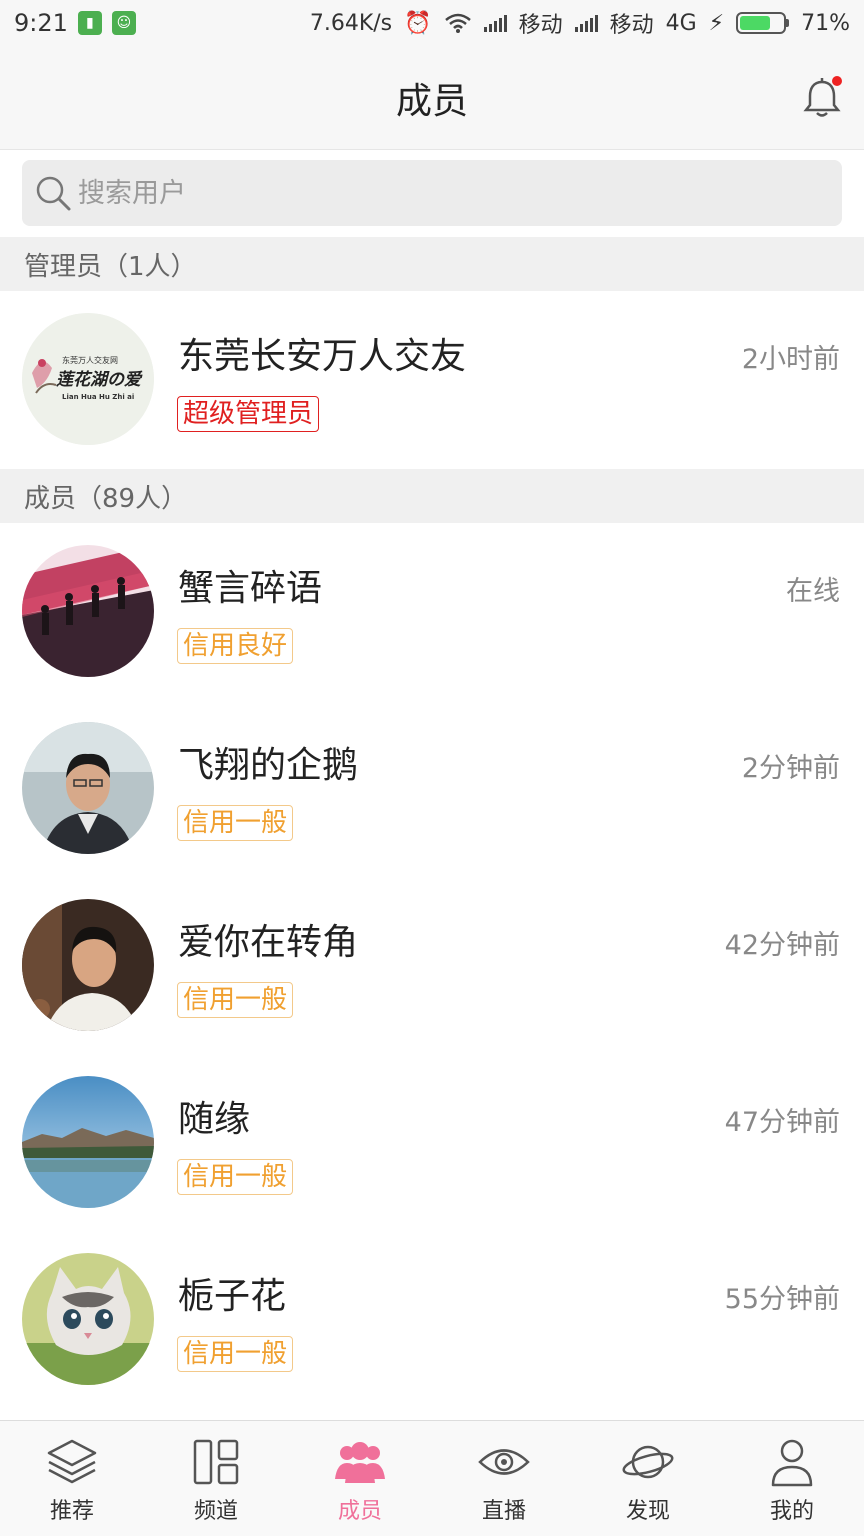 The width and height of the screenshot is (864, 1536). Describe the element at coordinates (432, 611) in the screenshot. I see `member-row: 蟹言碎语 在线 信用良好` at that location.